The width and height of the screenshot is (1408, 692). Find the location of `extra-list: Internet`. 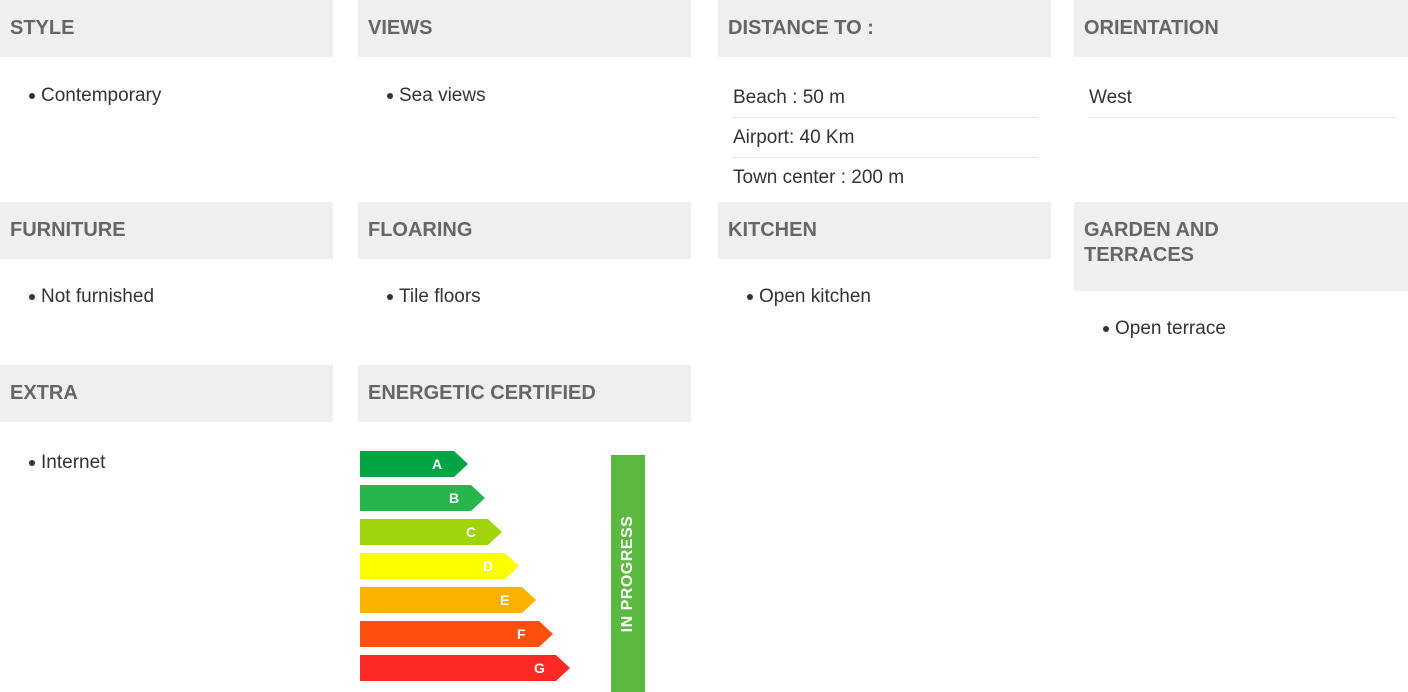

extra-list: Internet is located at coordinates (52, 463).